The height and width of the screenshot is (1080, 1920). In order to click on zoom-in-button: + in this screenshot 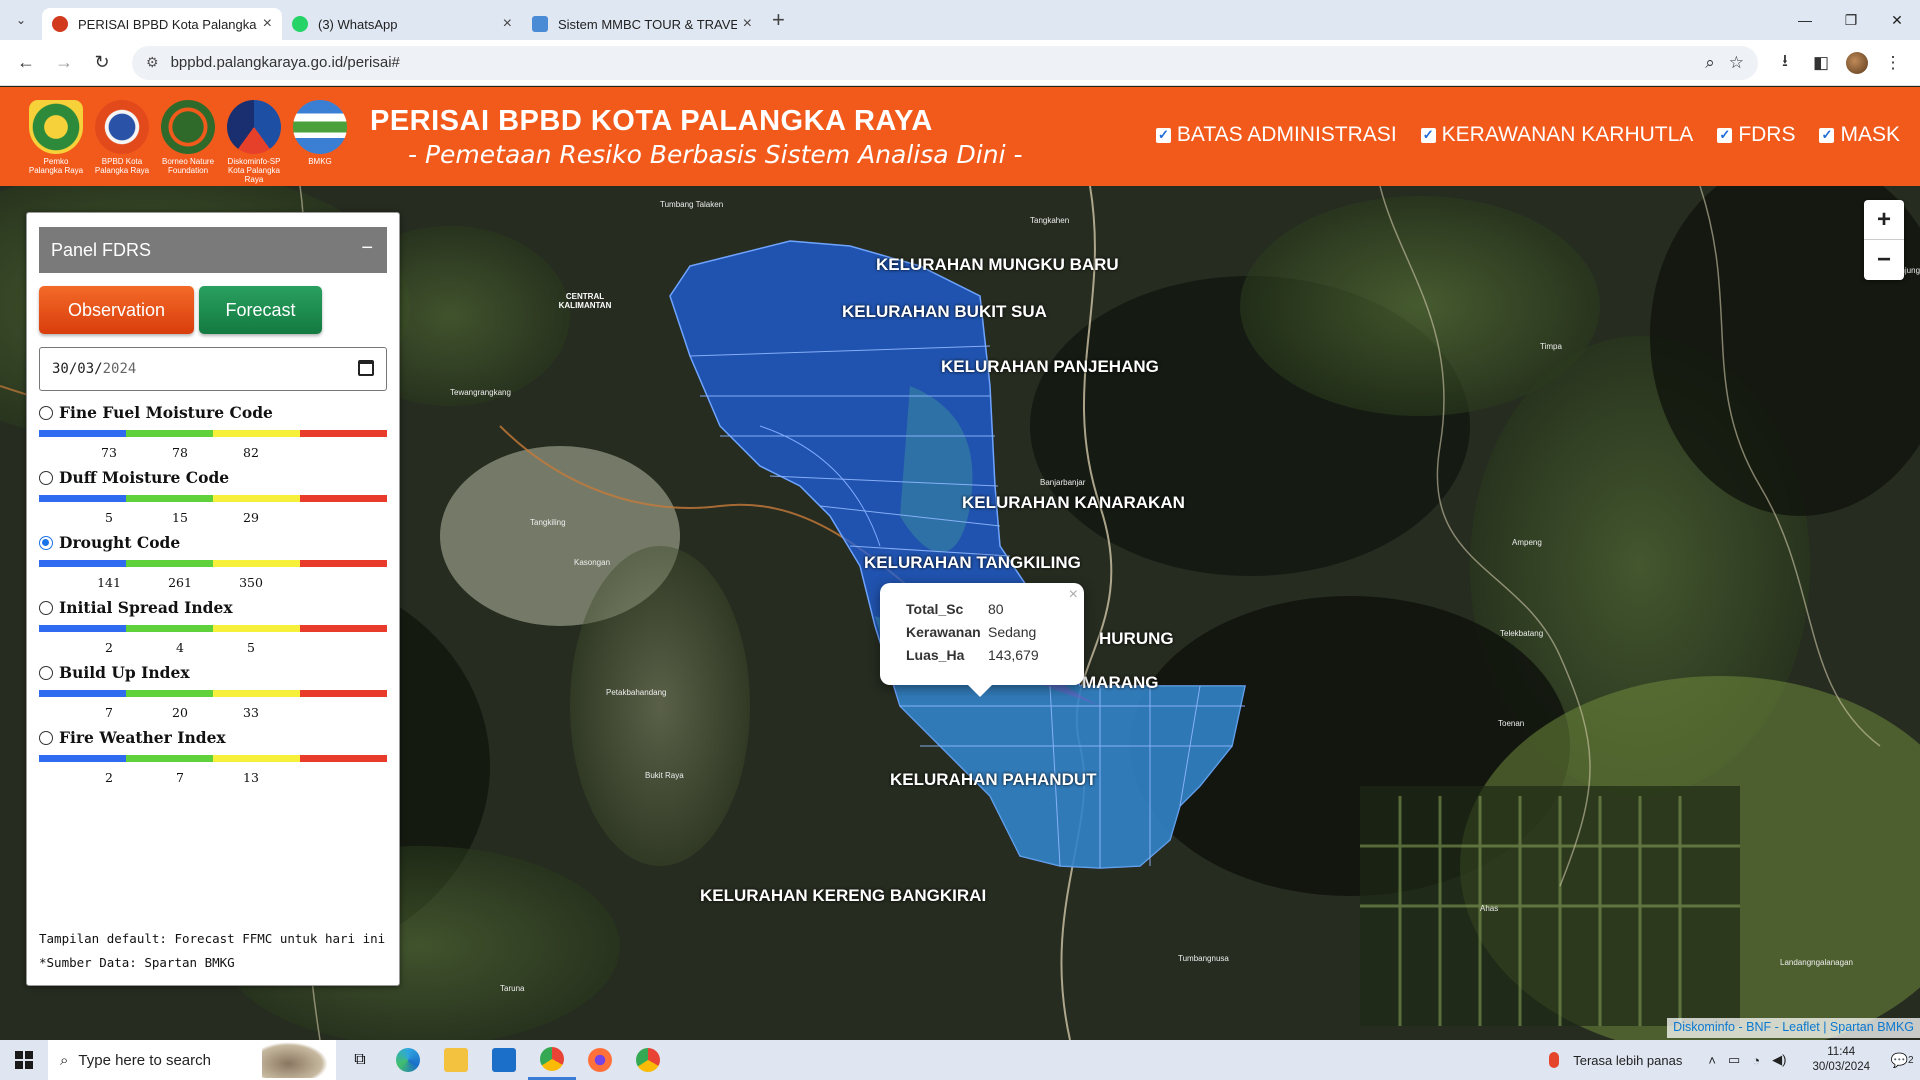, I will do `click(1884, 220)`.